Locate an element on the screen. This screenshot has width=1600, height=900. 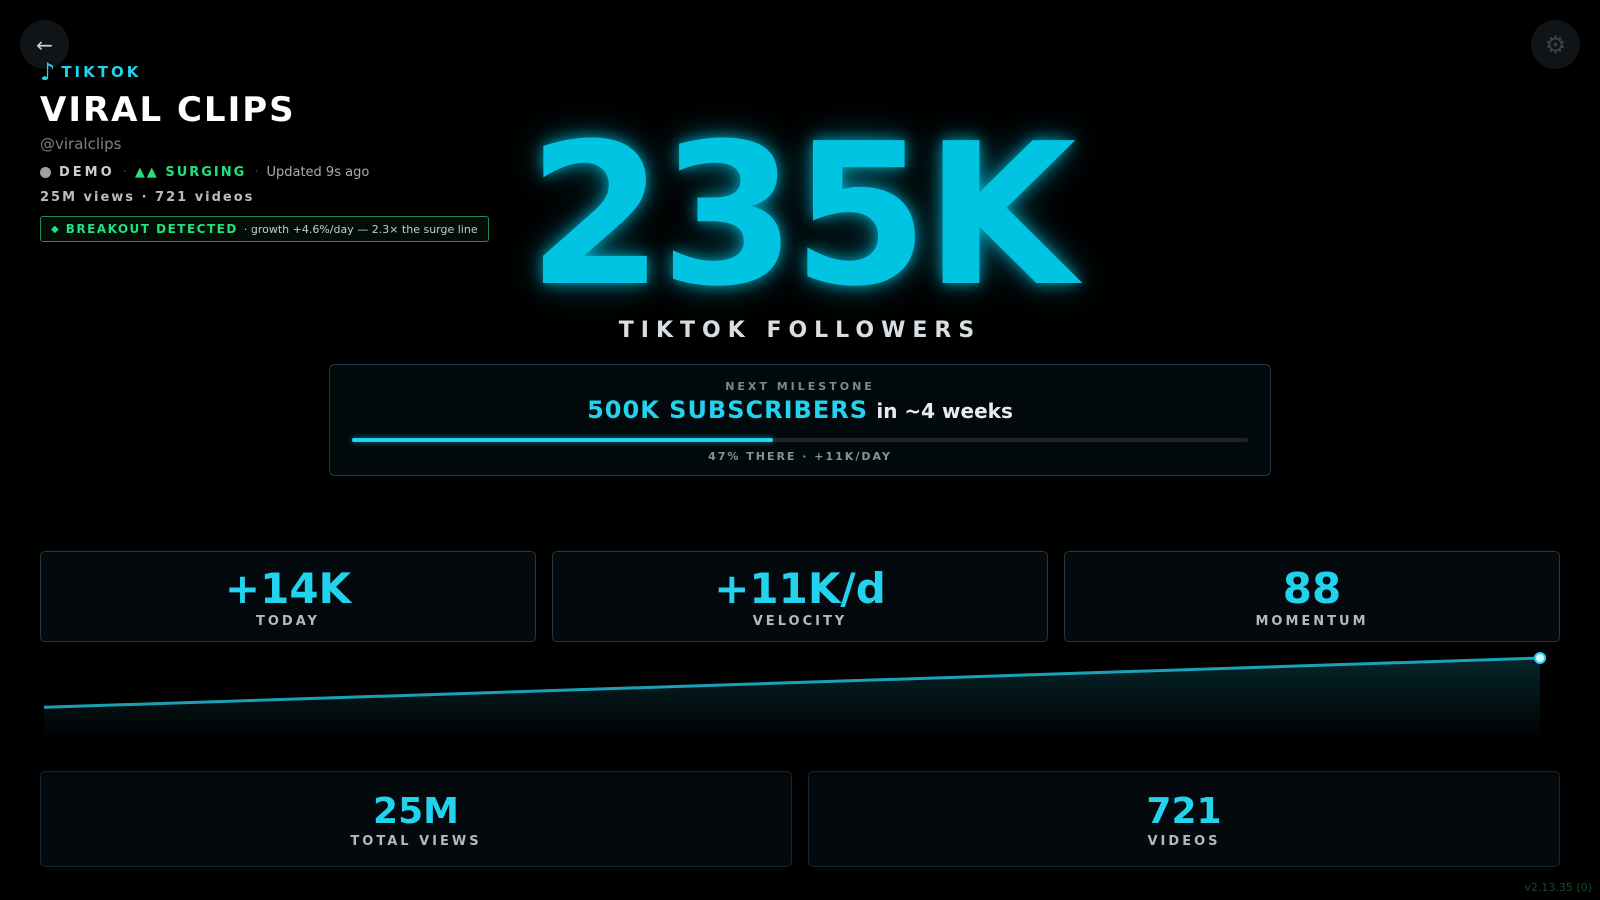
metric-label: TODAY is located at coordinates (288, 622).